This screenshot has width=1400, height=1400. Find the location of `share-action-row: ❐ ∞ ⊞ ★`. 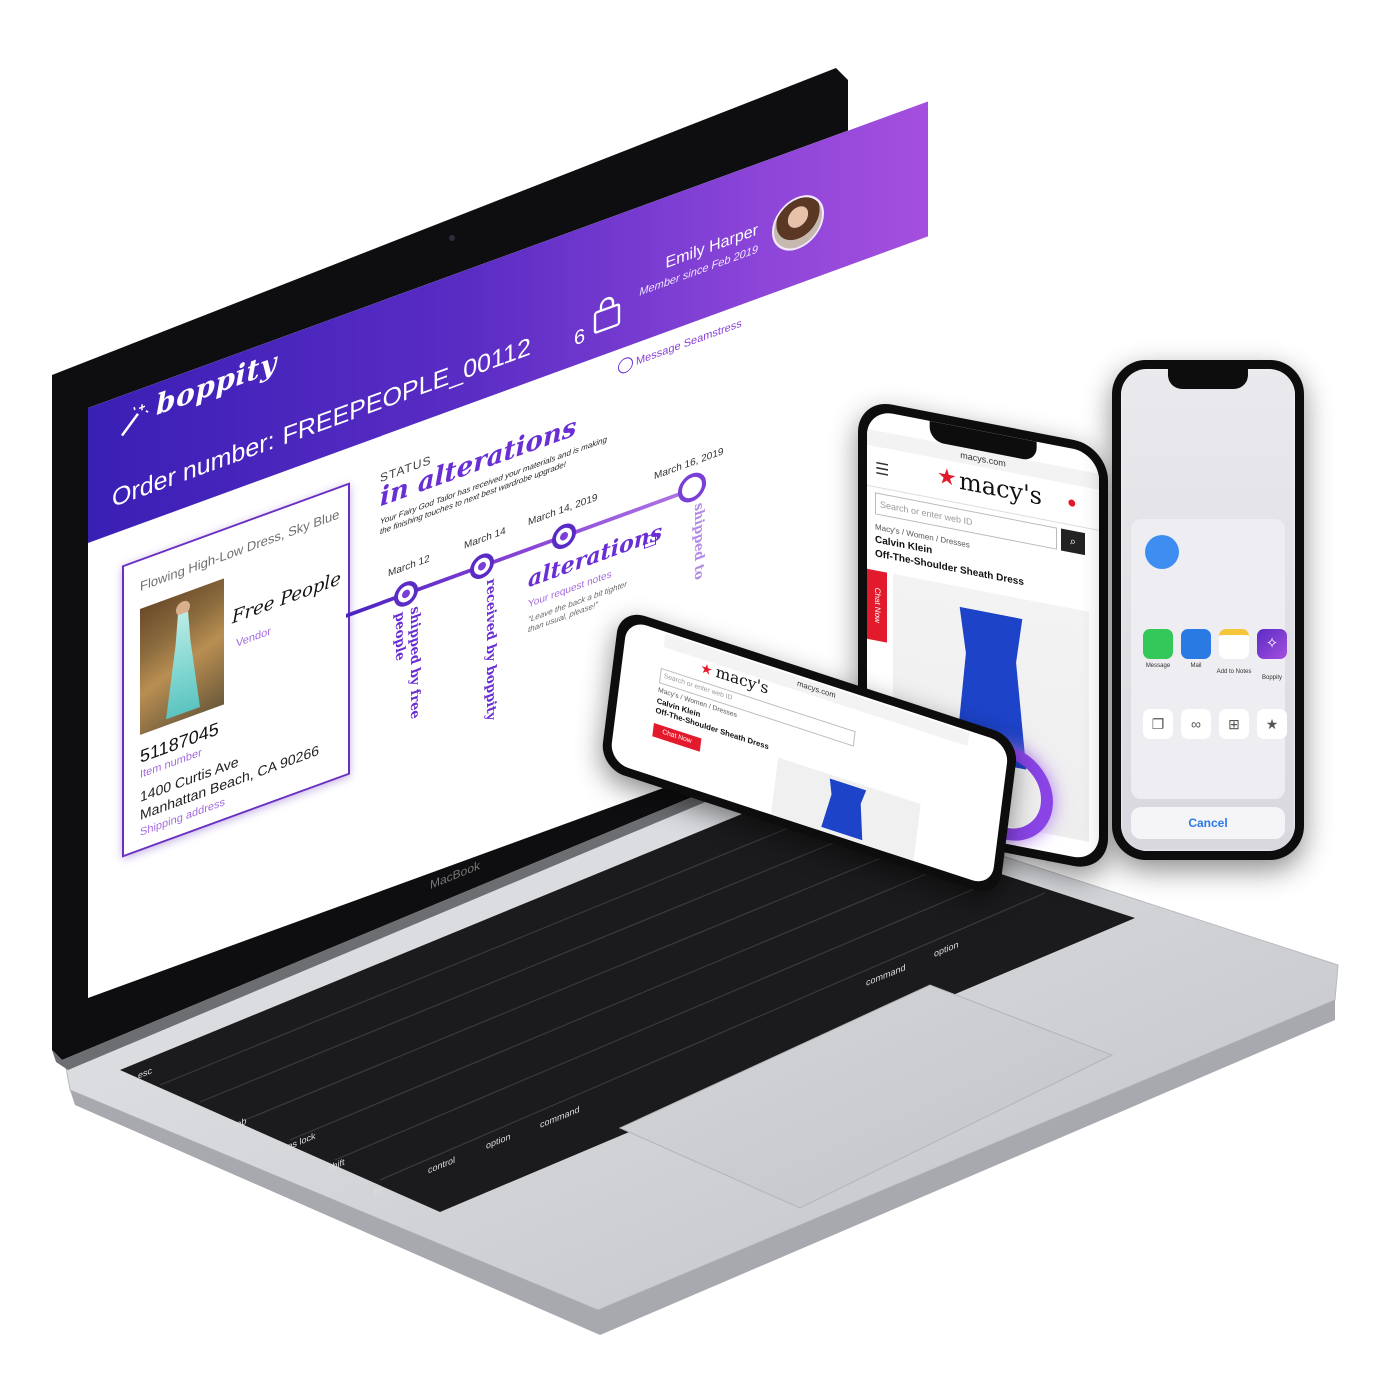

share-action-row: ❐ ∞ ⊞ ★ is located at coordinates (1215, 724).